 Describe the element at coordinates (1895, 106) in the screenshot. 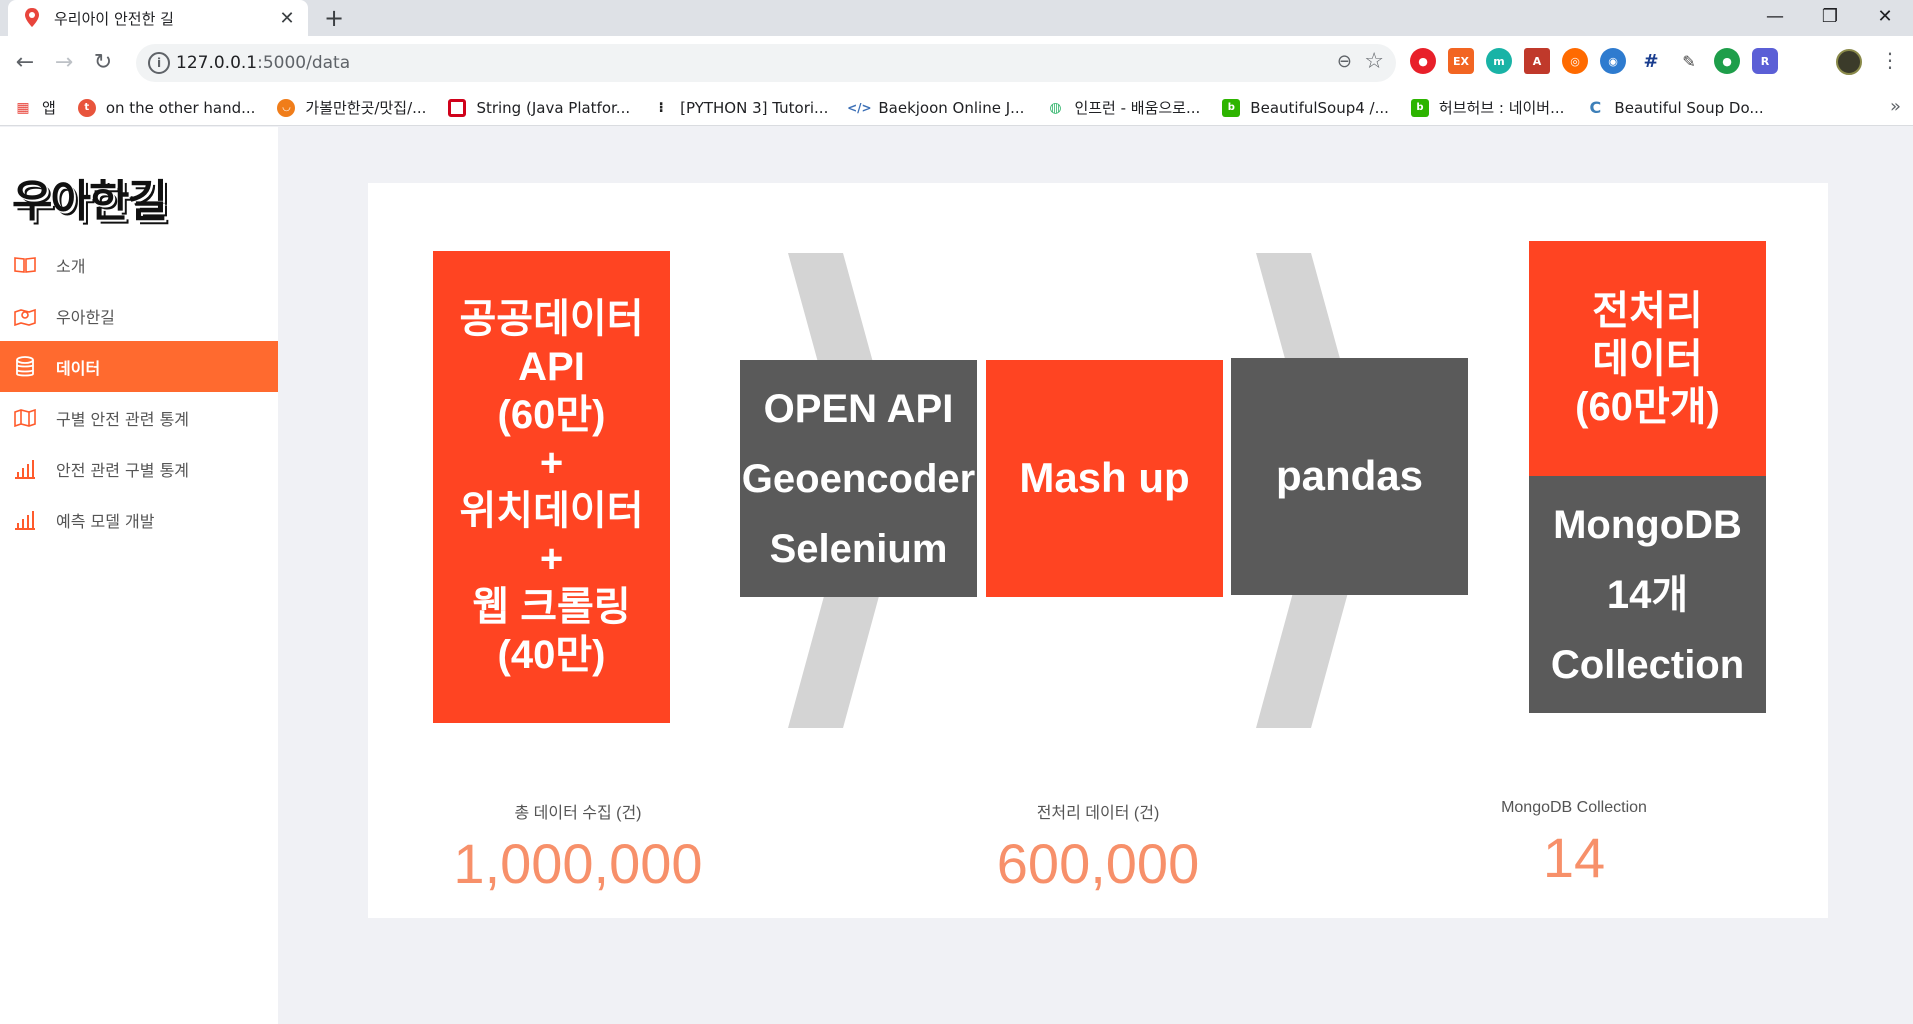

I see `bookmarks-overflow-icon: »` at that location.